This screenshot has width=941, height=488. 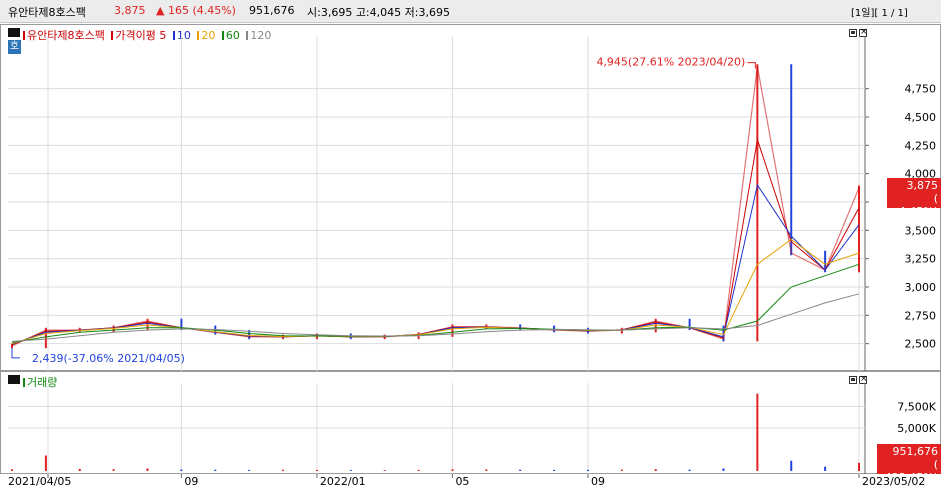 I want to click on price-change: ▲ 165 (4.45%), so click(x=196, y=10).